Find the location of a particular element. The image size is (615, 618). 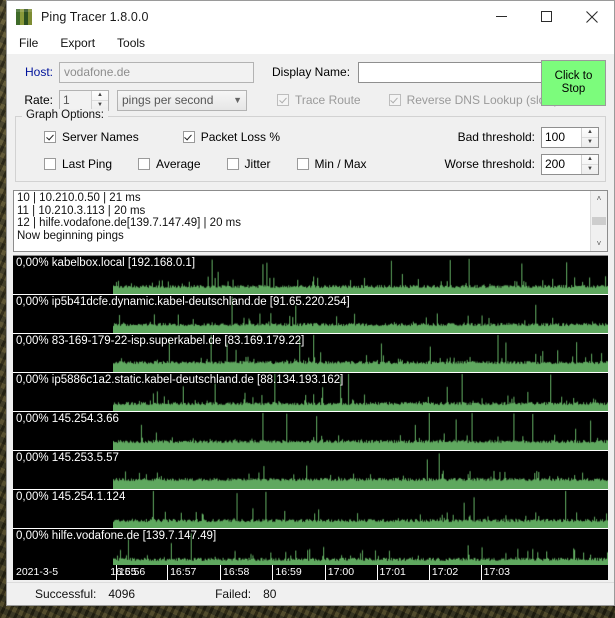

failed-value: 80 is located at coordinates (270, 594).